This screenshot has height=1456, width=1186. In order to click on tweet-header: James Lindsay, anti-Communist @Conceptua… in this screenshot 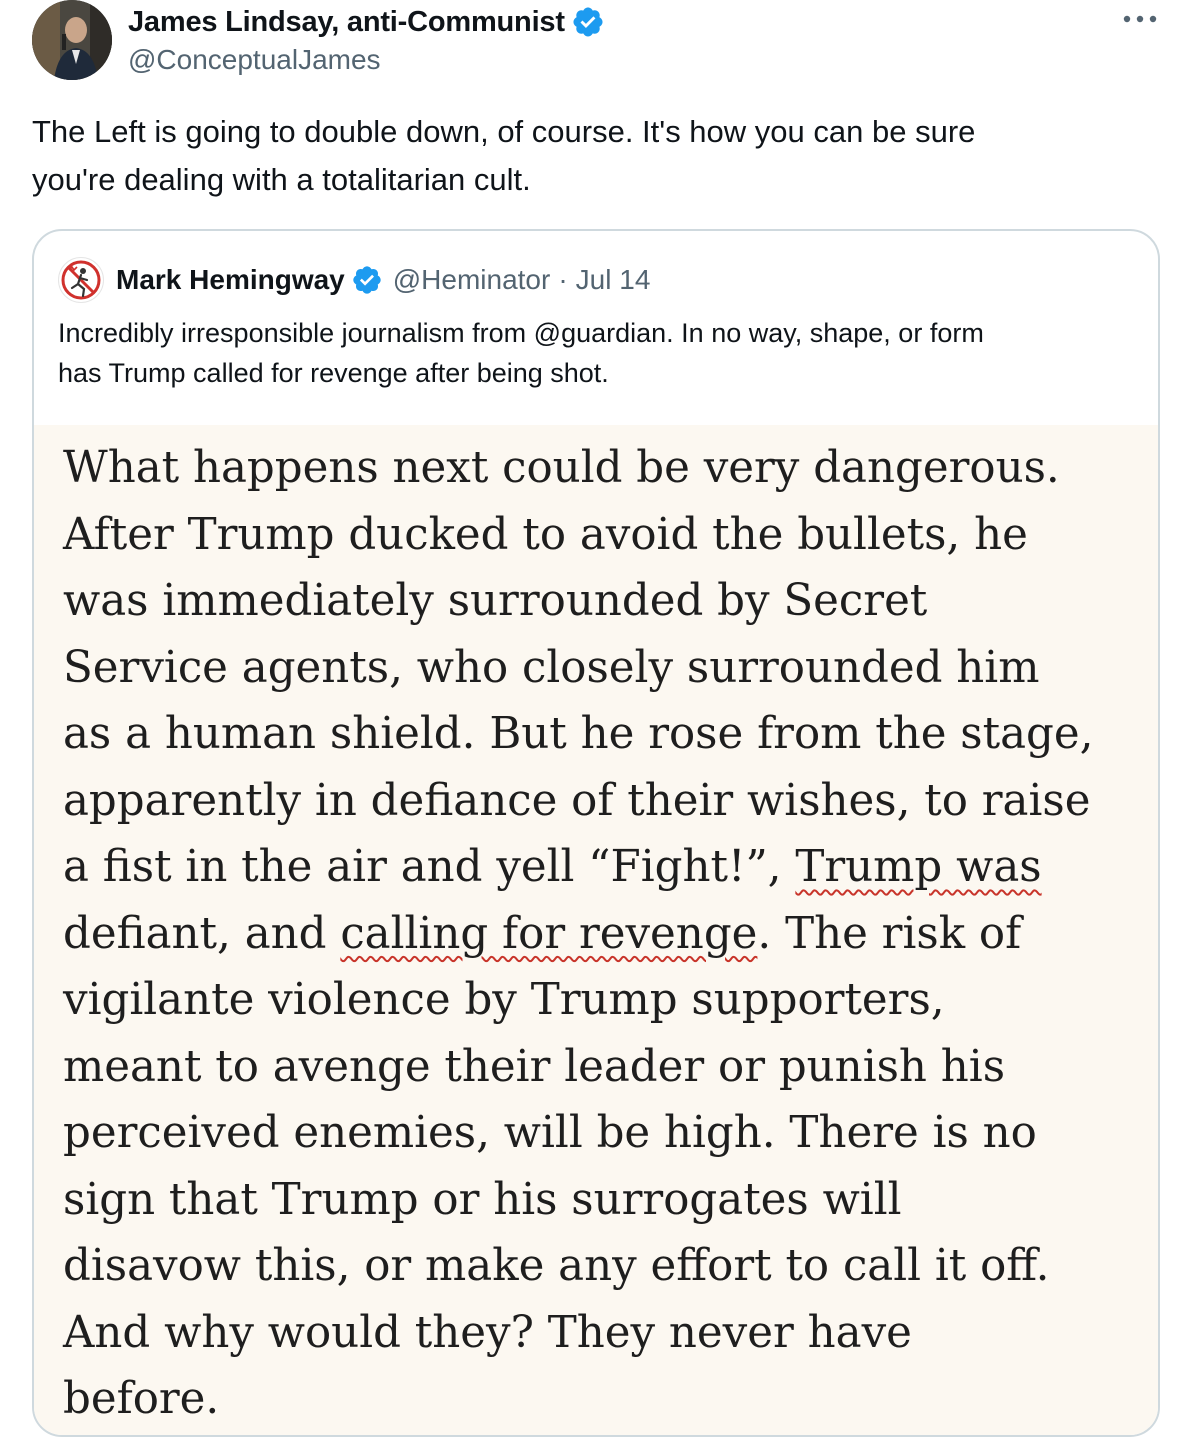, I will do `click(599, 45)`.